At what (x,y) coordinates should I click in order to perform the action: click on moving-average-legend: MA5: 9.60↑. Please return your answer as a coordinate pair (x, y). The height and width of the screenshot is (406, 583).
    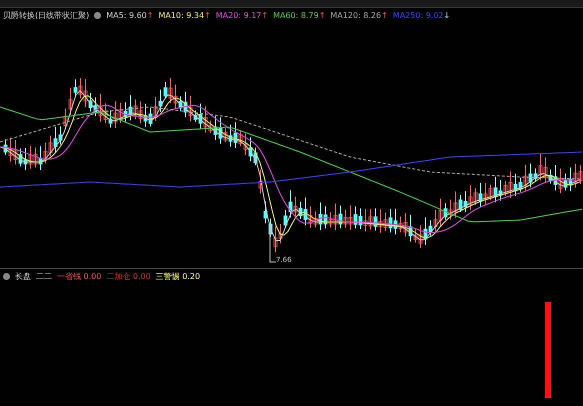
    Looking at the image, I should click on (130, 15).